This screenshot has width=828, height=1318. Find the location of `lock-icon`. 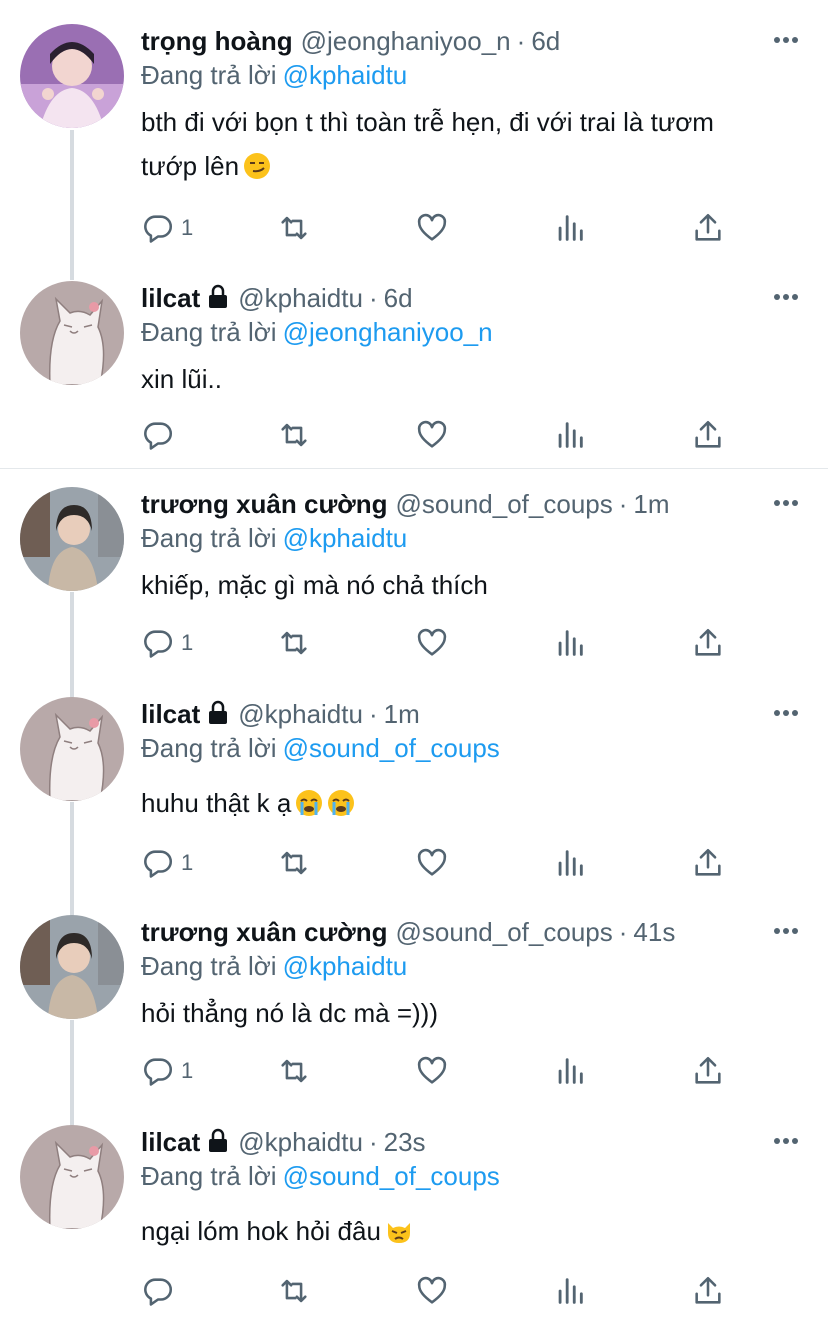

lock-icon is located at coordinates (218, 1140).